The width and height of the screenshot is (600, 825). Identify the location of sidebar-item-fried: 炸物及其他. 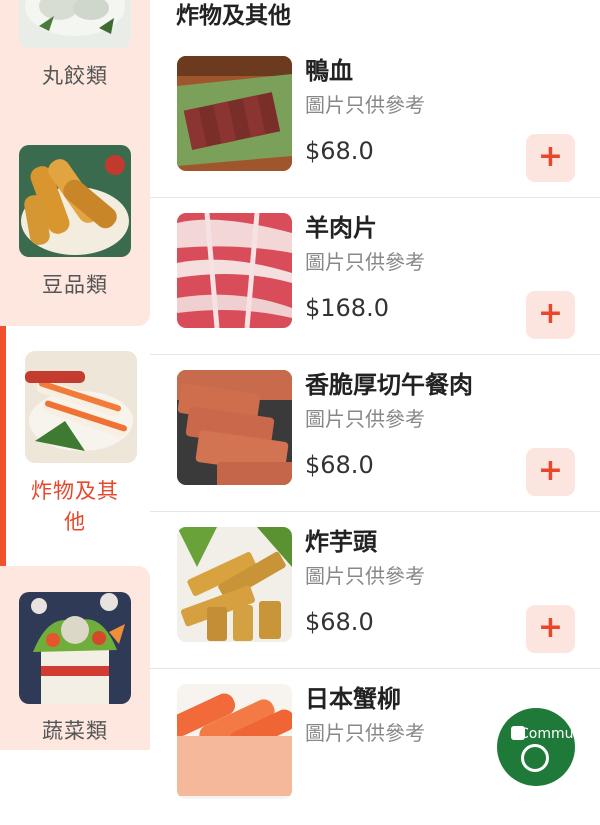
(75, 446).